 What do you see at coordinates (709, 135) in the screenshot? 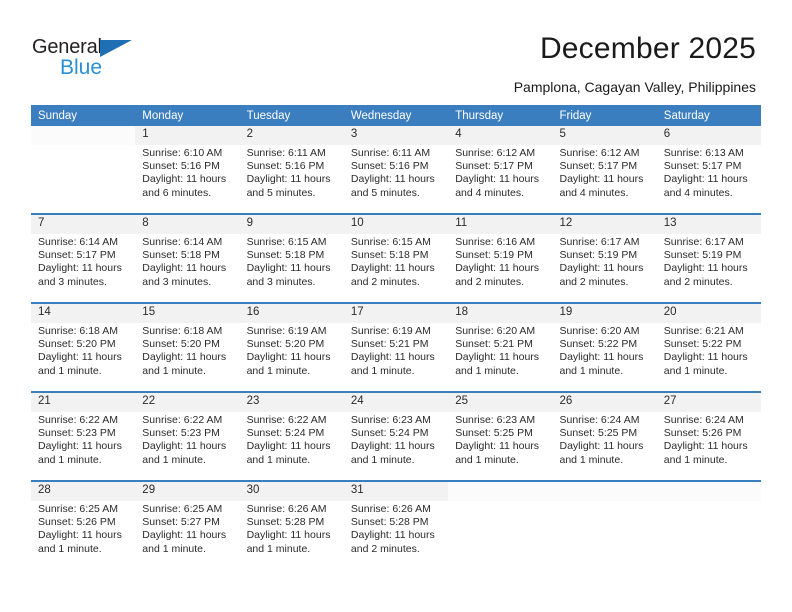
I see `day-number: 6` at bounding box center [709, 135].